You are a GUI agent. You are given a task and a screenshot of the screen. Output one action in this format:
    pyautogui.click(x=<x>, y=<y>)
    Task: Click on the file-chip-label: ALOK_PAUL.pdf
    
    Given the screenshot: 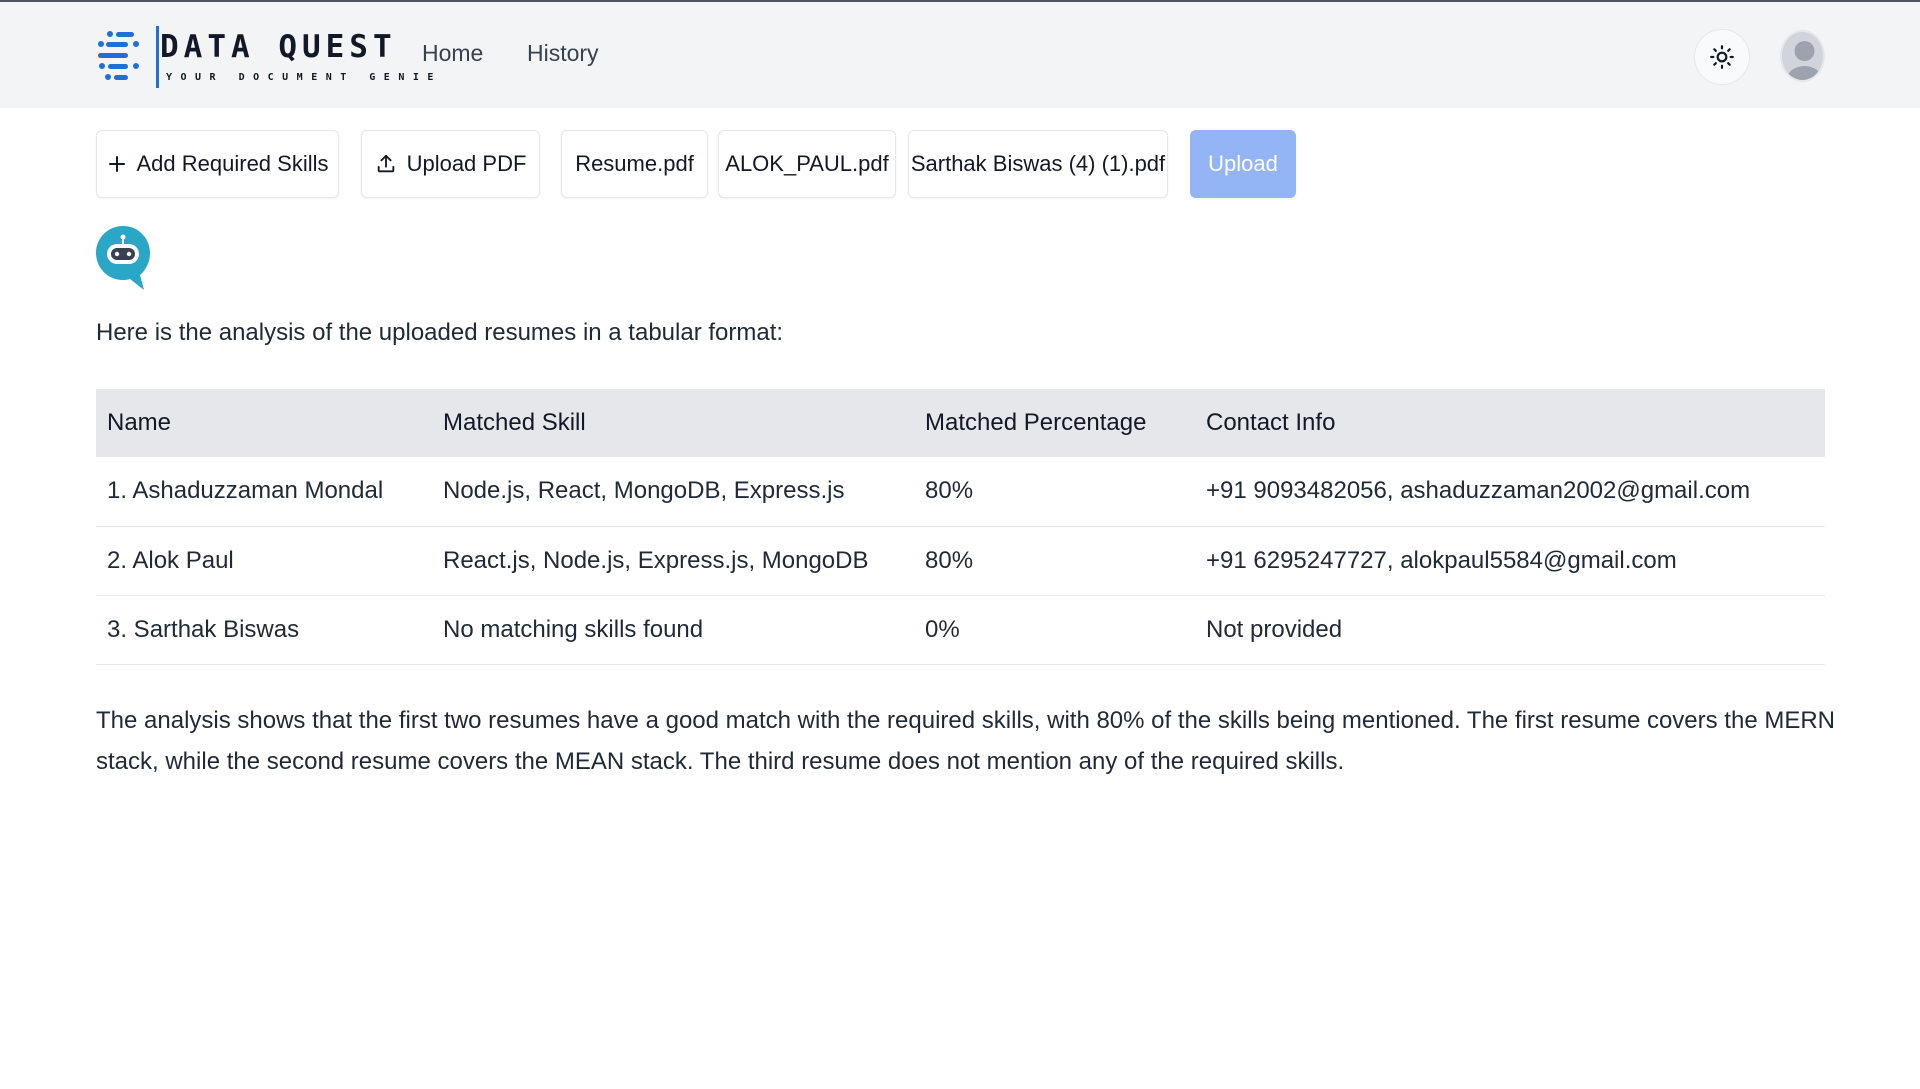 What is the action you would take?
    pyautogui.click(x=807, y=163)
    